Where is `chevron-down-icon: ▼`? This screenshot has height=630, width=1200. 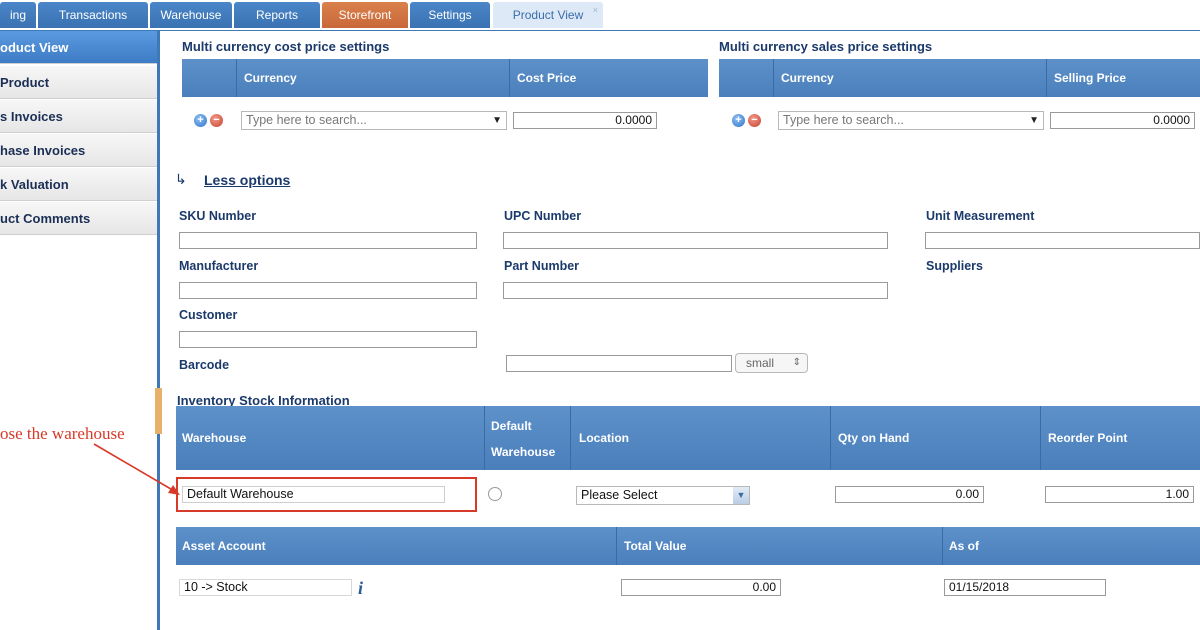
chevron-down-icon: ▼ is located at coordinates (741, 495).